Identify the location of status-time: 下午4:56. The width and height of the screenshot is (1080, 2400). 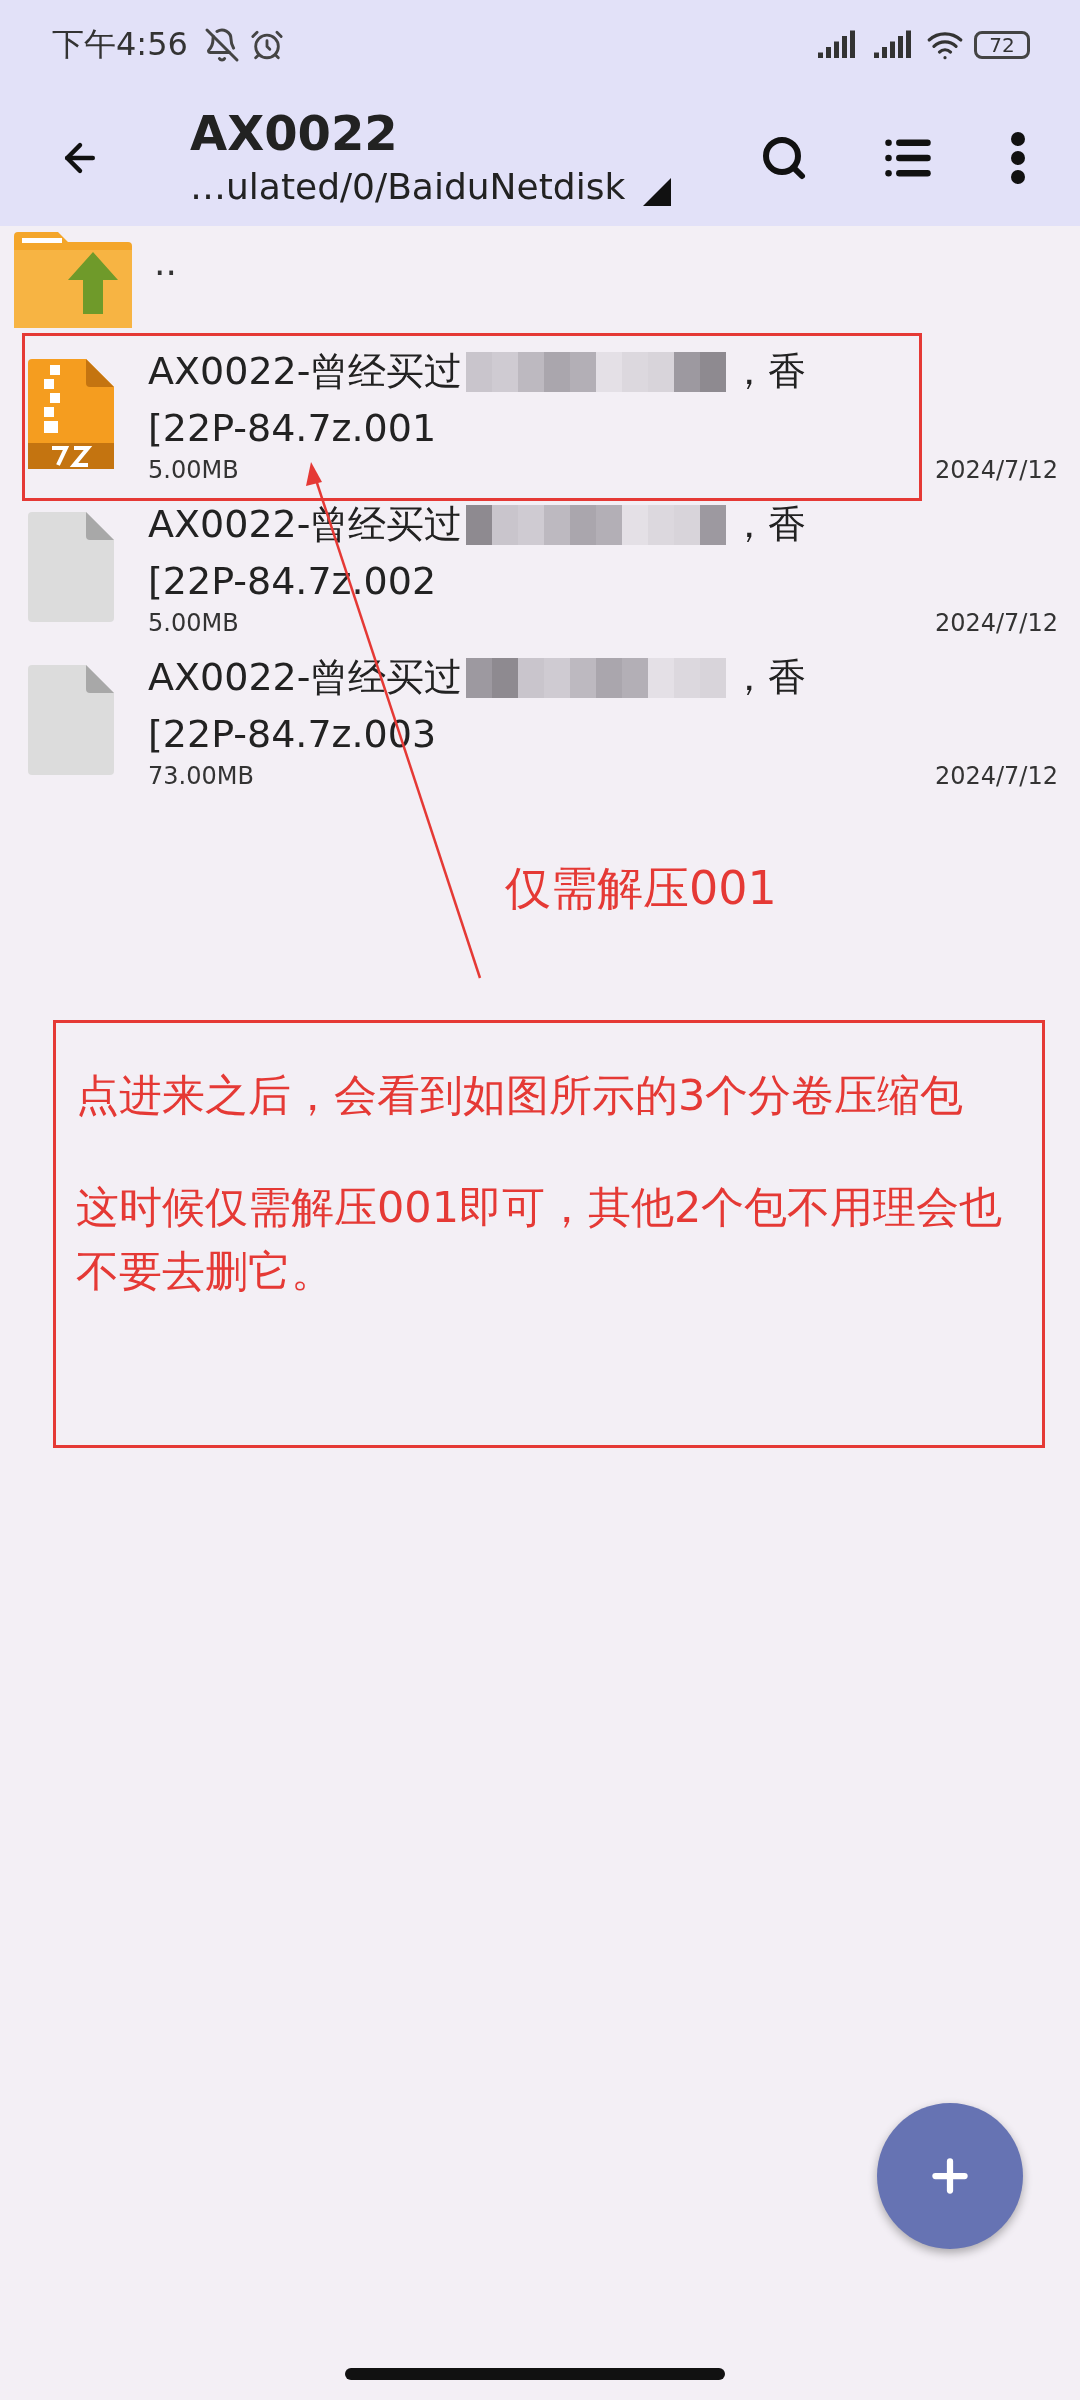
(120, 44).